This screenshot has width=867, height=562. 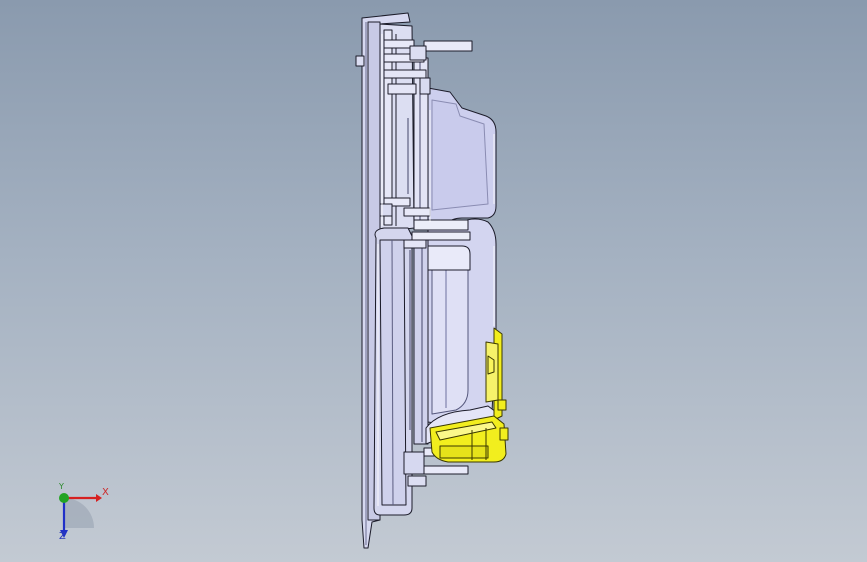 I want to click on inner-strip-lower, so click(x=421, y=341).